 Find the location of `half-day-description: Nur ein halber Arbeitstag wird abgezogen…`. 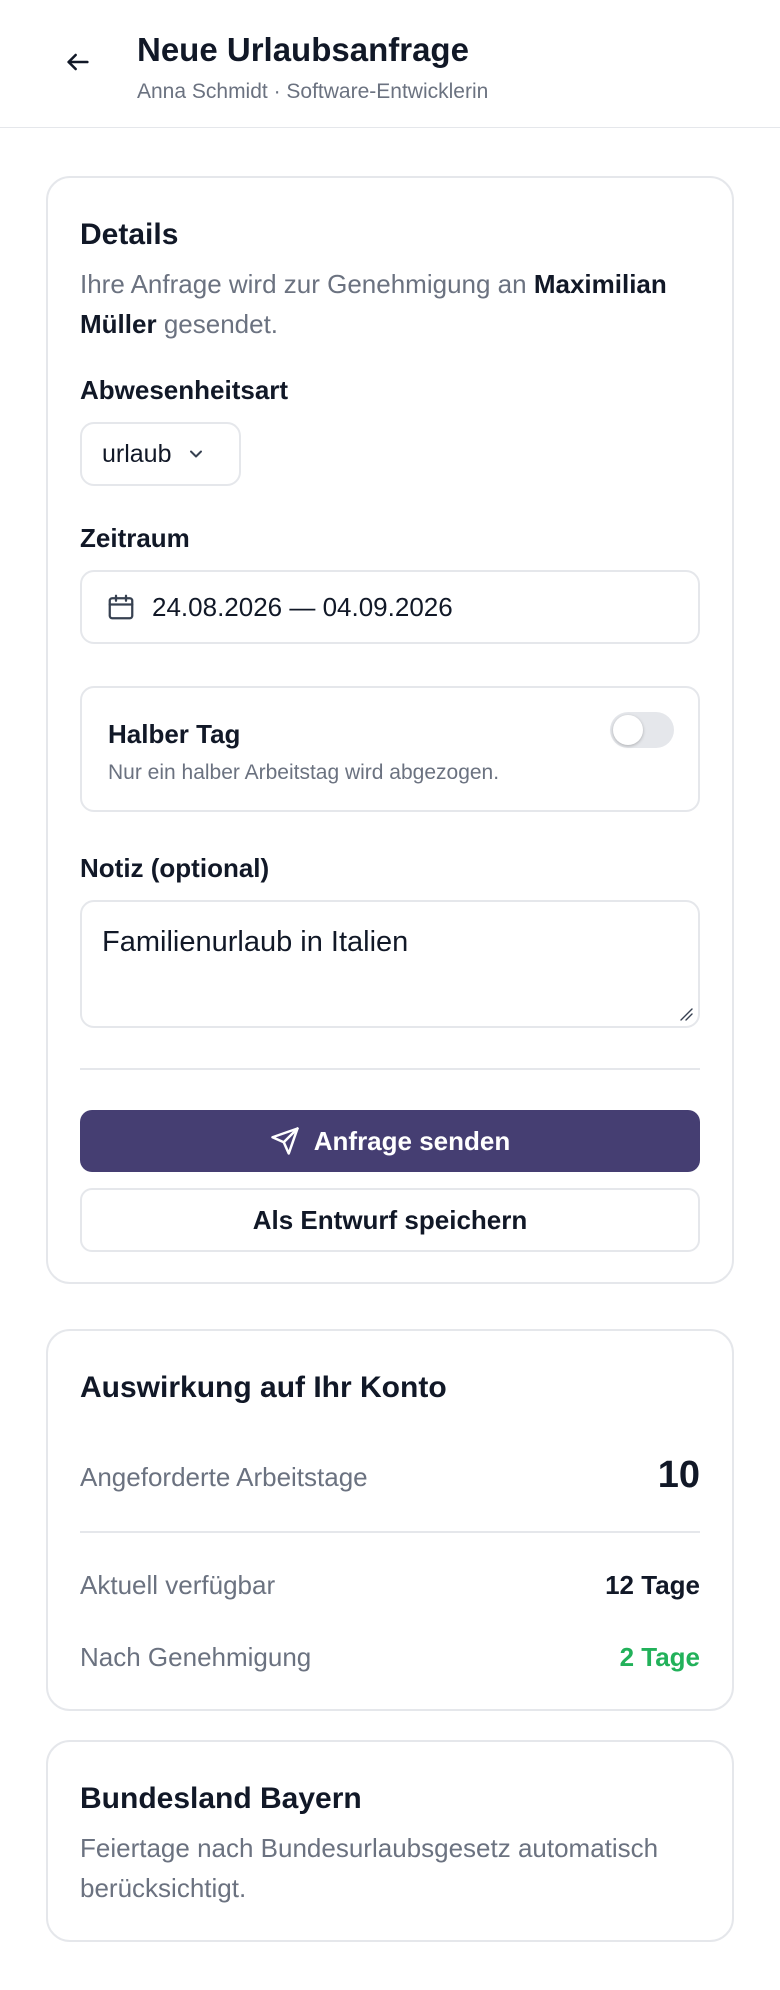

half-day-description: Nur ein halber Arbeitstag wird abgezogen… is located at coordinates (304, 772).